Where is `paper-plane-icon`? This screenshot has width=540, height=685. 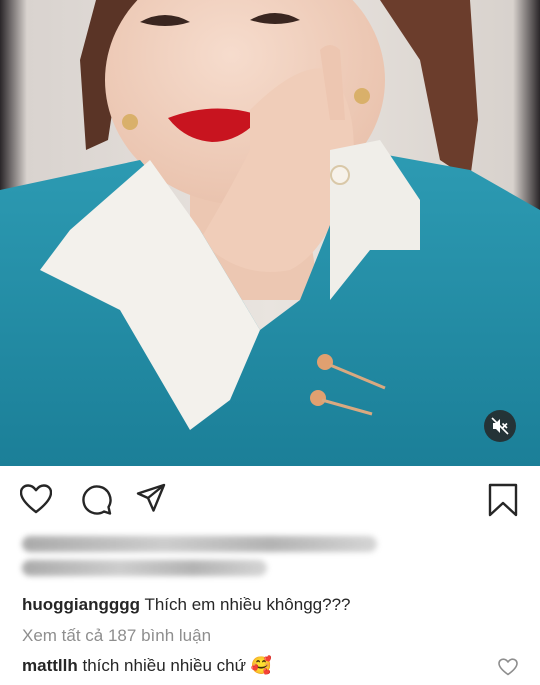
paper-plane-icon is located at coordinates (151, 497).